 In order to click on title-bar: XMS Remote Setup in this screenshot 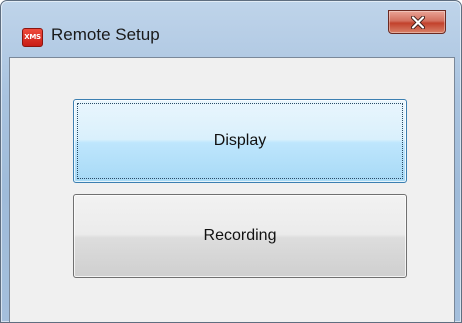, I will do `click(231, 25)`.